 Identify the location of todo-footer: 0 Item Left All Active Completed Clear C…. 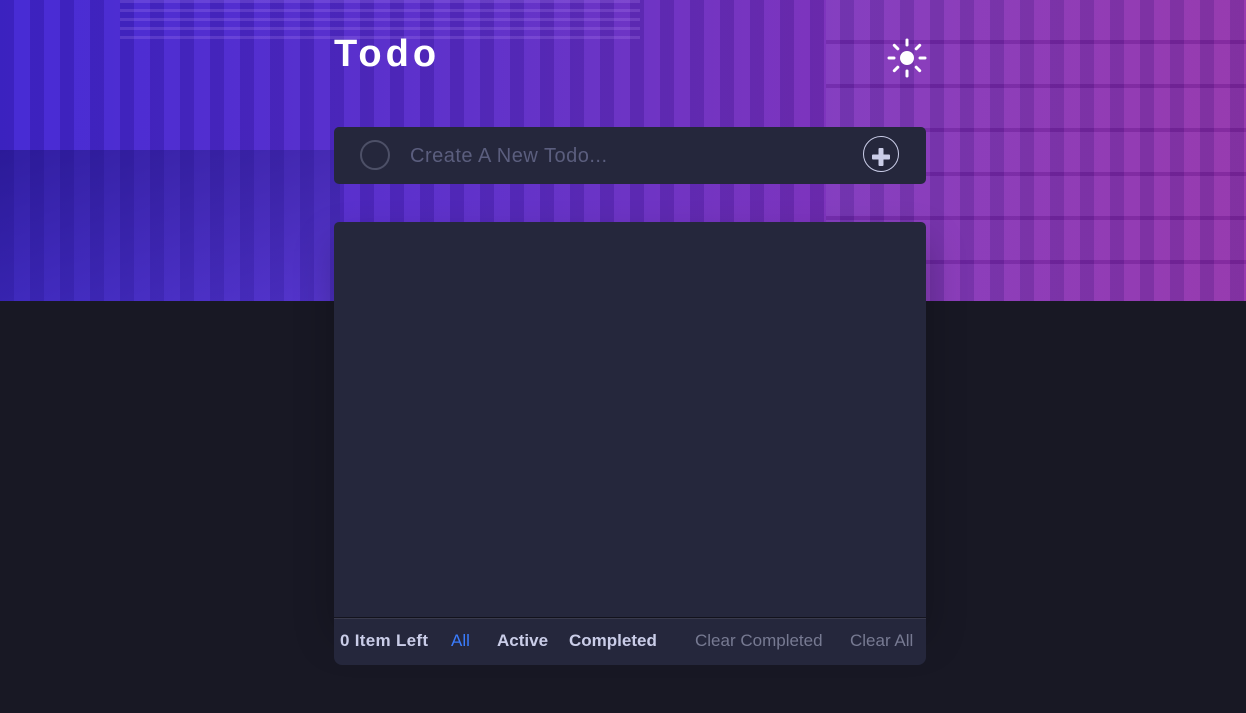
(630, 641).